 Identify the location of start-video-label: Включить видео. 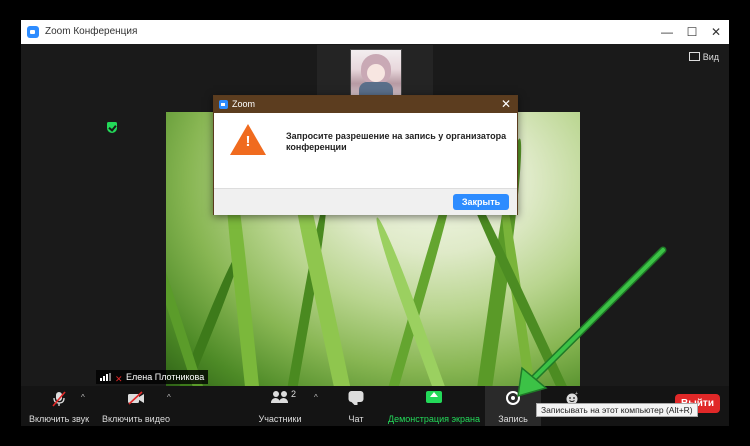
(136, 419).